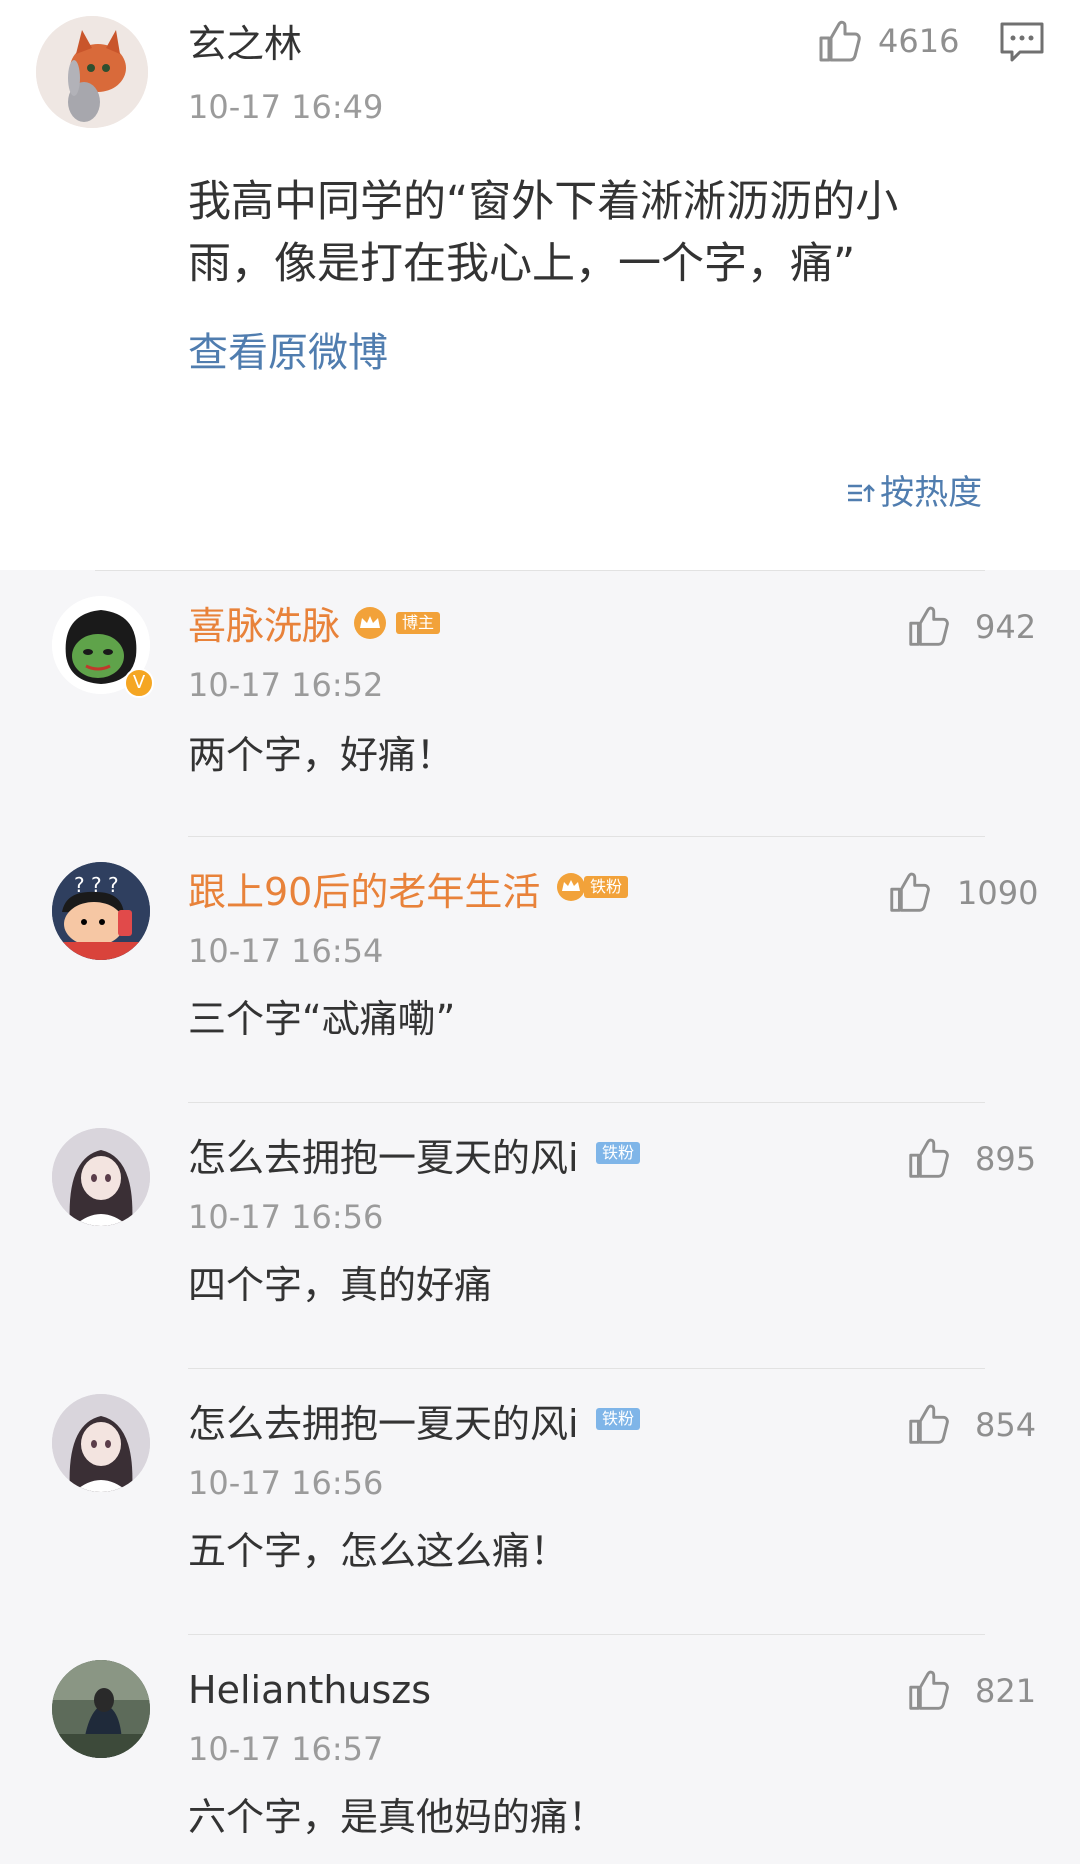  Describe the element at coordinates (919, 41) in the screenshot. I see `post-like-count: 4616` at that location.